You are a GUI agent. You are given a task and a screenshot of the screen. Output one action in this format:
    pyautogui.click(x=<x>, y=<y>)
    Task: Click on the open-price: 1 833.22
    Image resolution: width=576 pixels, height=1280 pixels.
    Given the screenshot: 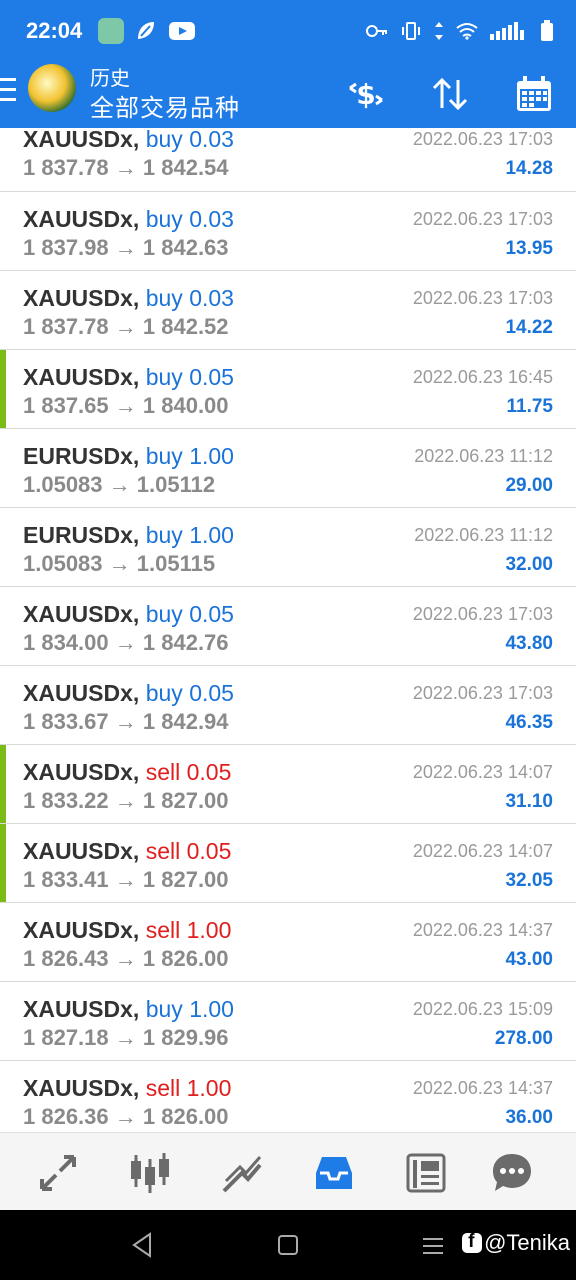 What is the action you would take?
    pyautogui.click(x=66, y=800)
    